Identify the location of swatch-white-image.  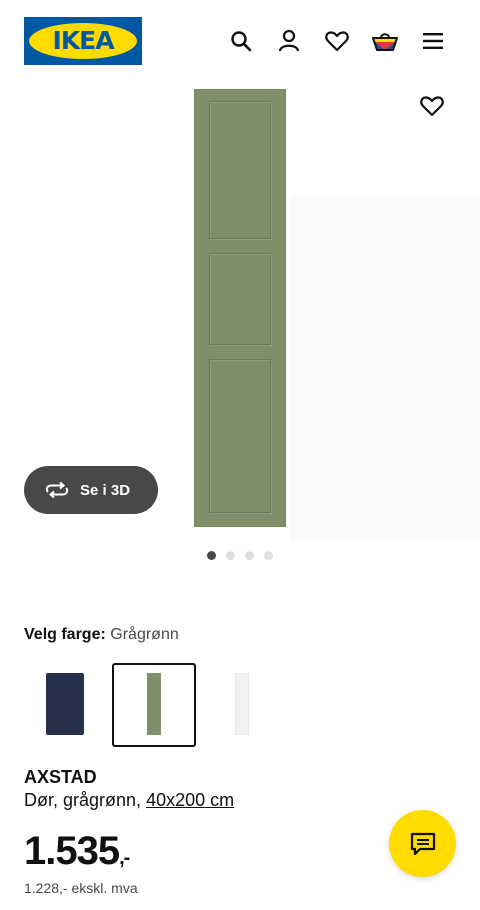
(242, 704).